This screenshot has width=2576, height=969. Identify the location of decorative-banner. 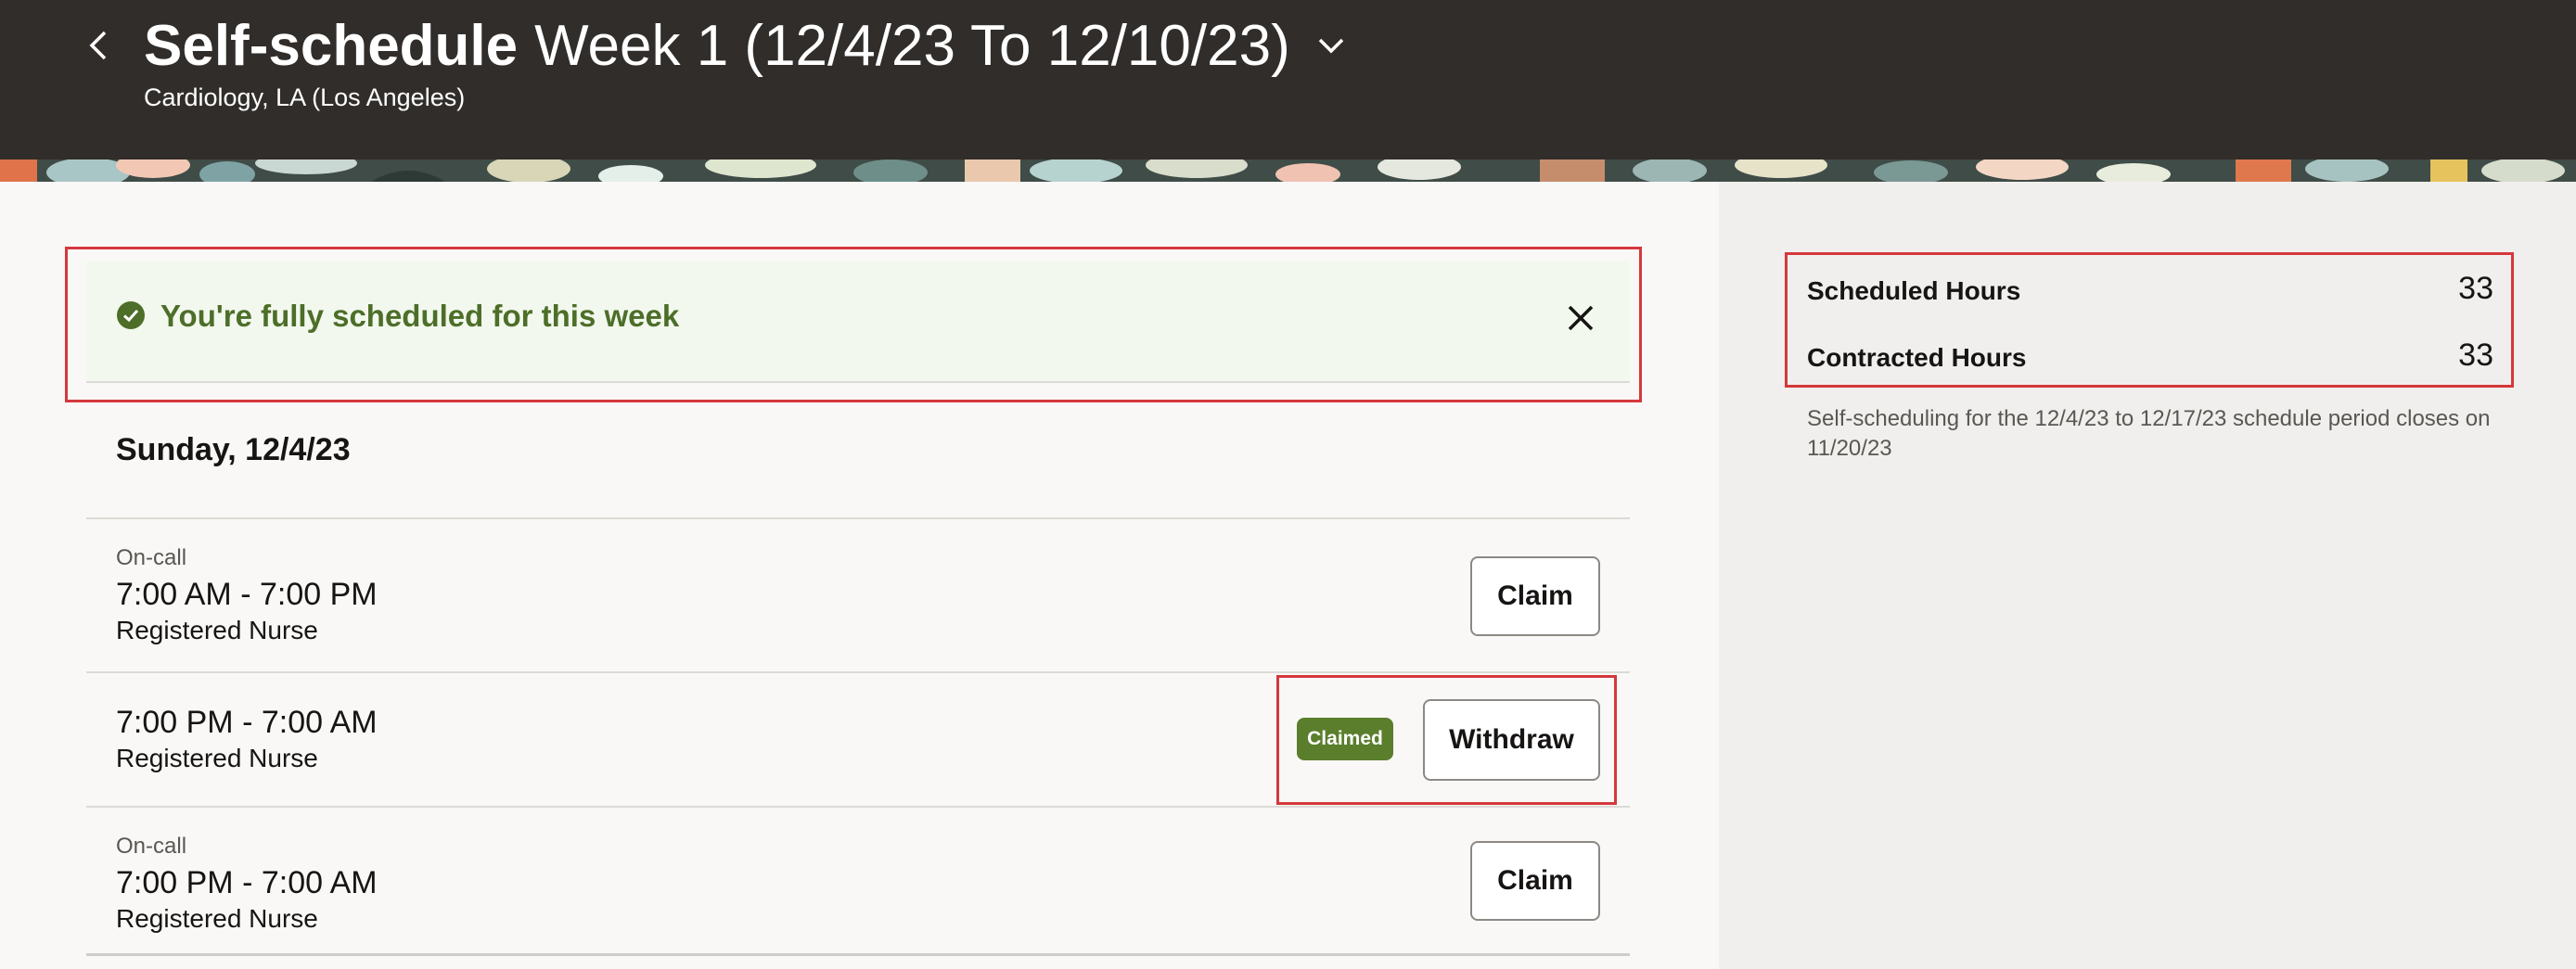
(1288, 170).